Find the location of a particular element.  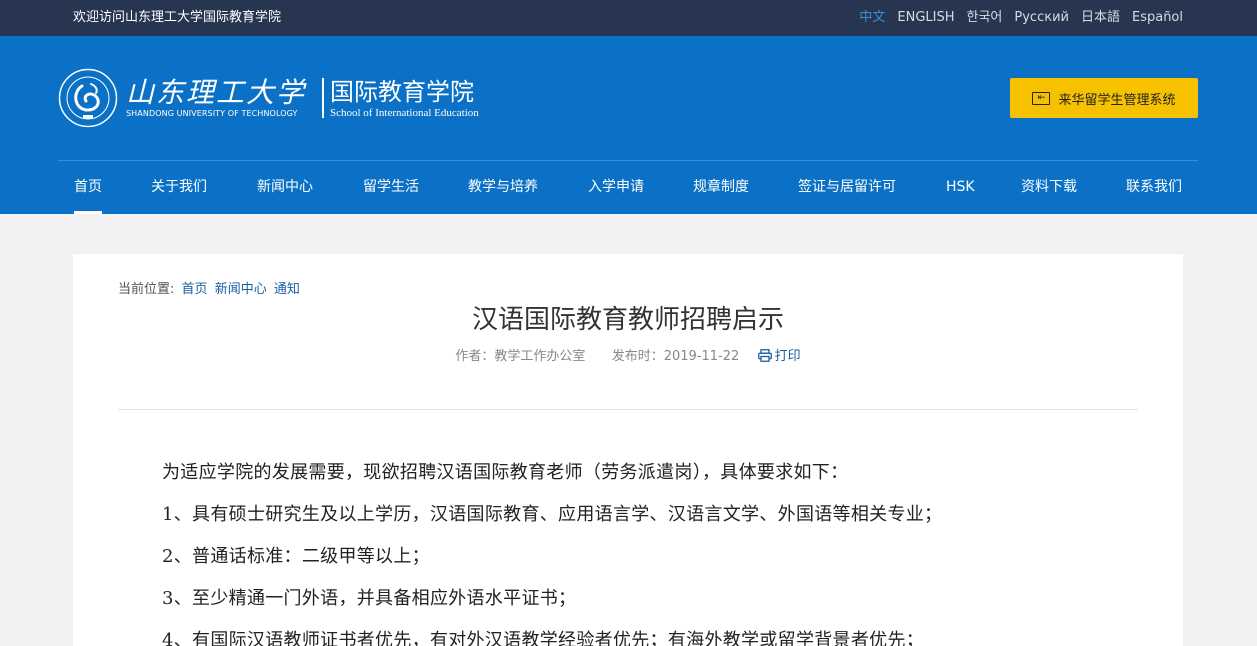

login-icon: ⇤ is located at coordinates (1041, 98).